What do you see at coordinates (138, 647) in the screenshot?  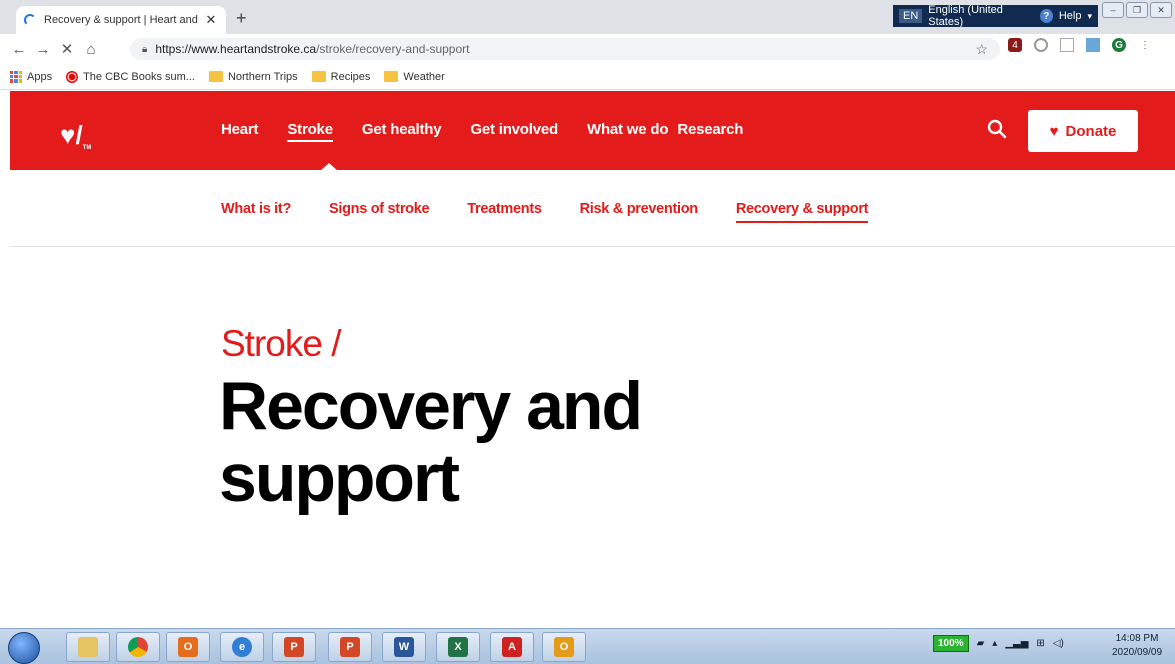 I see `taskbar-chrome` at bounding box center [138, 647].